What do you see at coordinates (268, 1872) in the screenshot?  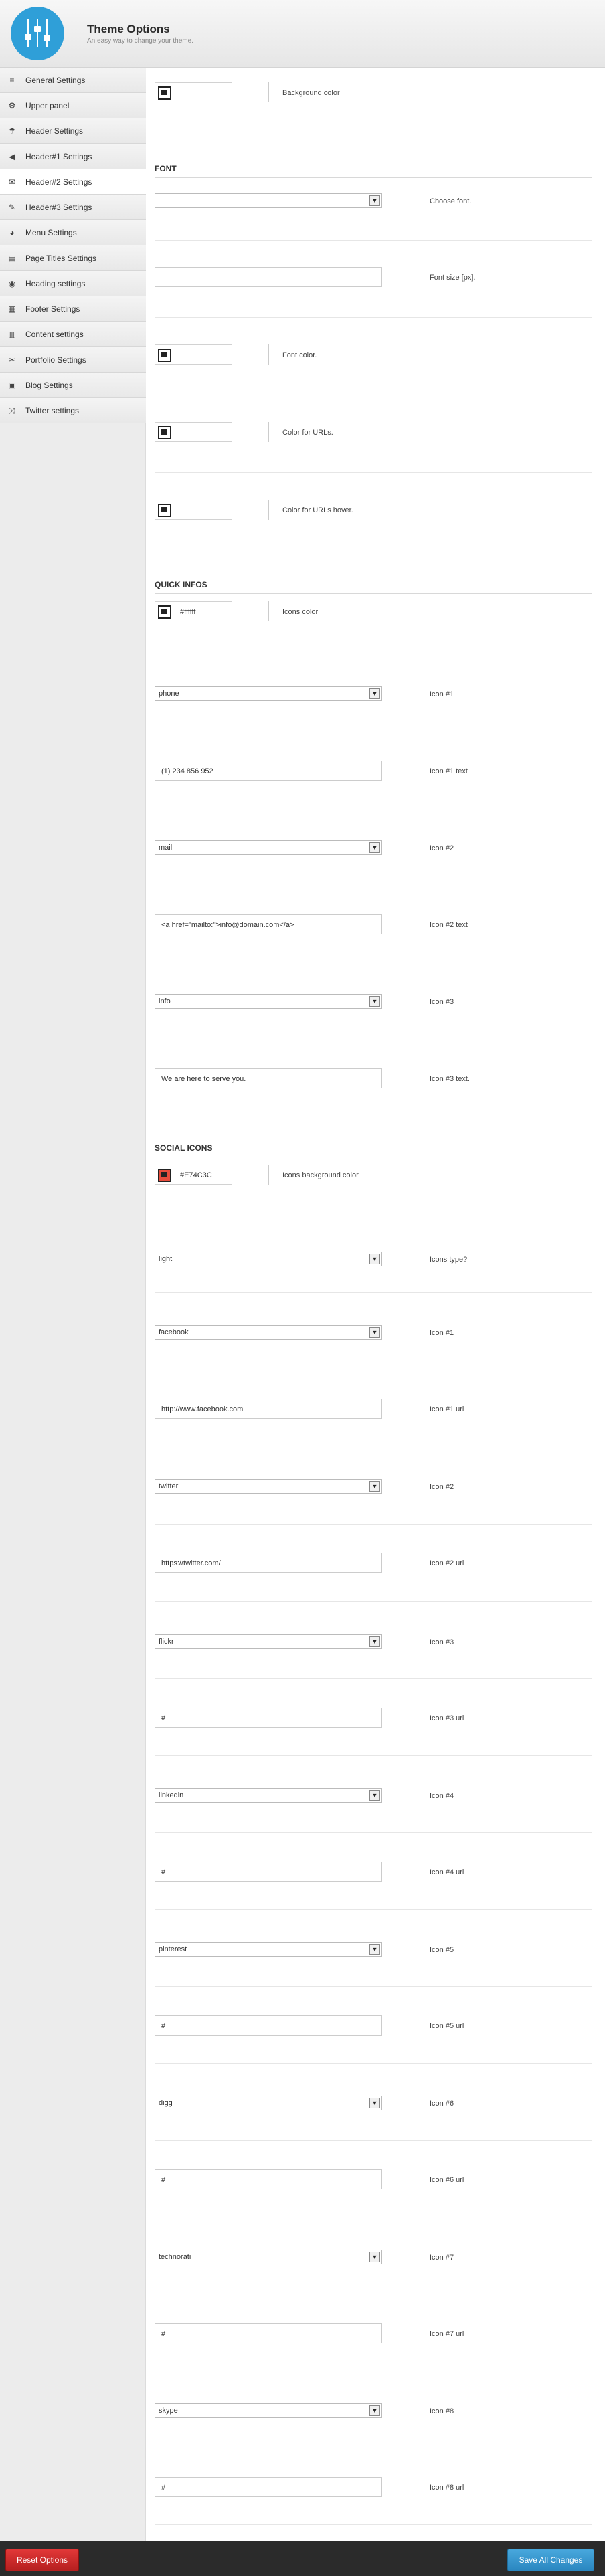 I see `social-icon4-url-input: #` at bounding box center [268, 1872].